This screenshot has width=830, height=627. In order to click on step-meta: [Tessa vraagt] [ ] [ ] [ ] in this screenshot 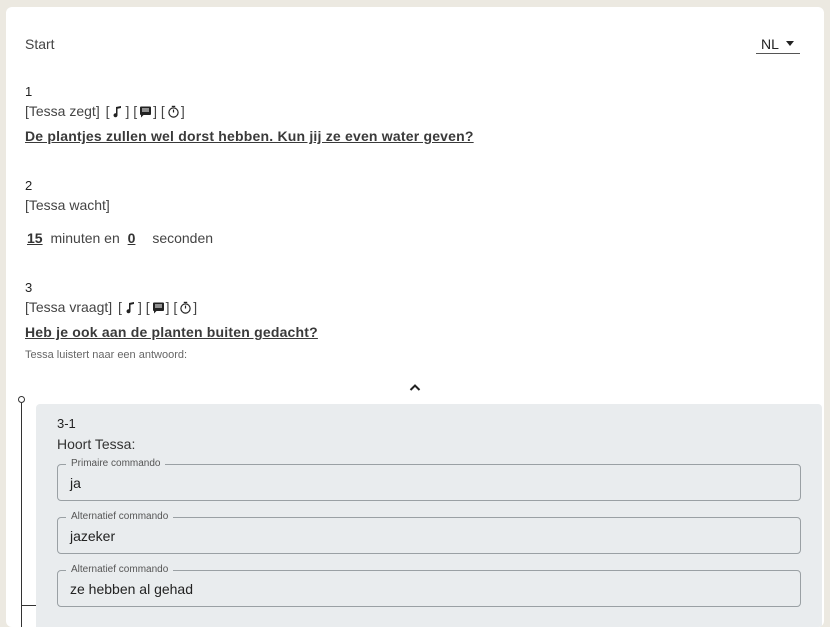, I will do `click(111, 307)`.